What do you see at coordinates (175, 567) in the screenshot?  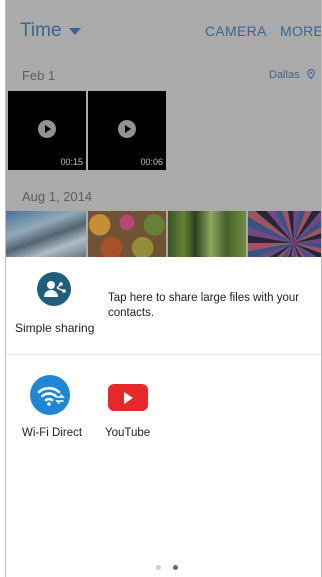 I see `page-indicator-dot-active` at bounding box center [175, 567].